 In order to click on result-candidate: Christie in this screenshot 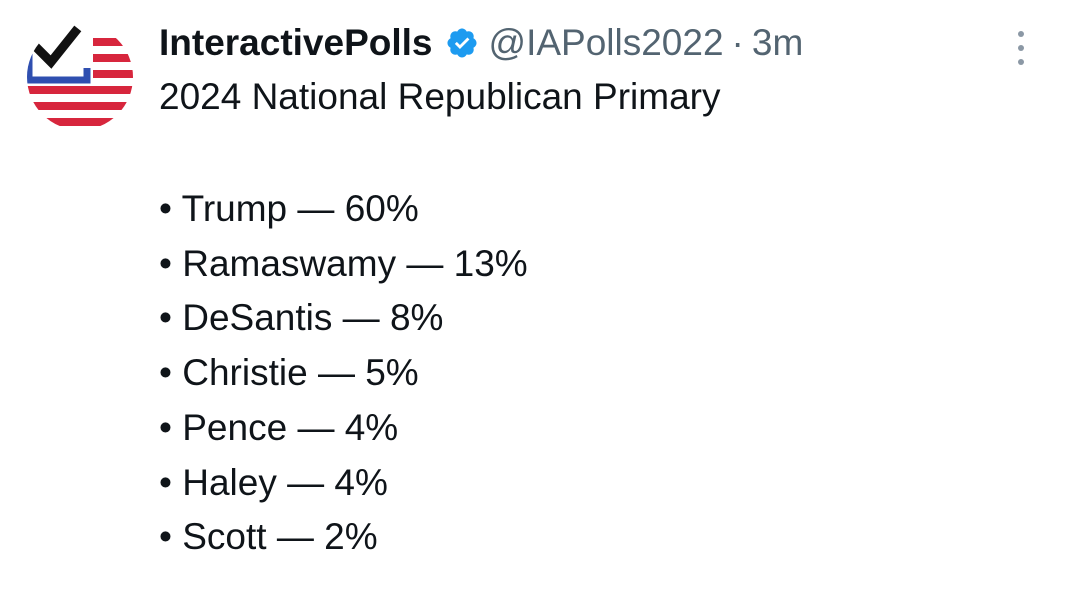, I will do `click(245, 373)`.